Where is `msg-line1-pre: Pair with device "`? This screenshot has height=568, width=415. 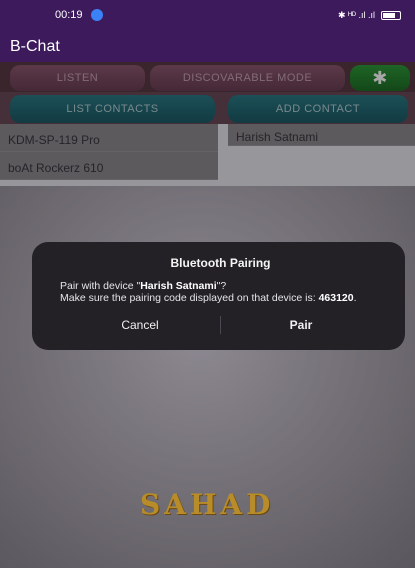 msg-line1-pre: Pair with device " is located at coordinates (100, 286).